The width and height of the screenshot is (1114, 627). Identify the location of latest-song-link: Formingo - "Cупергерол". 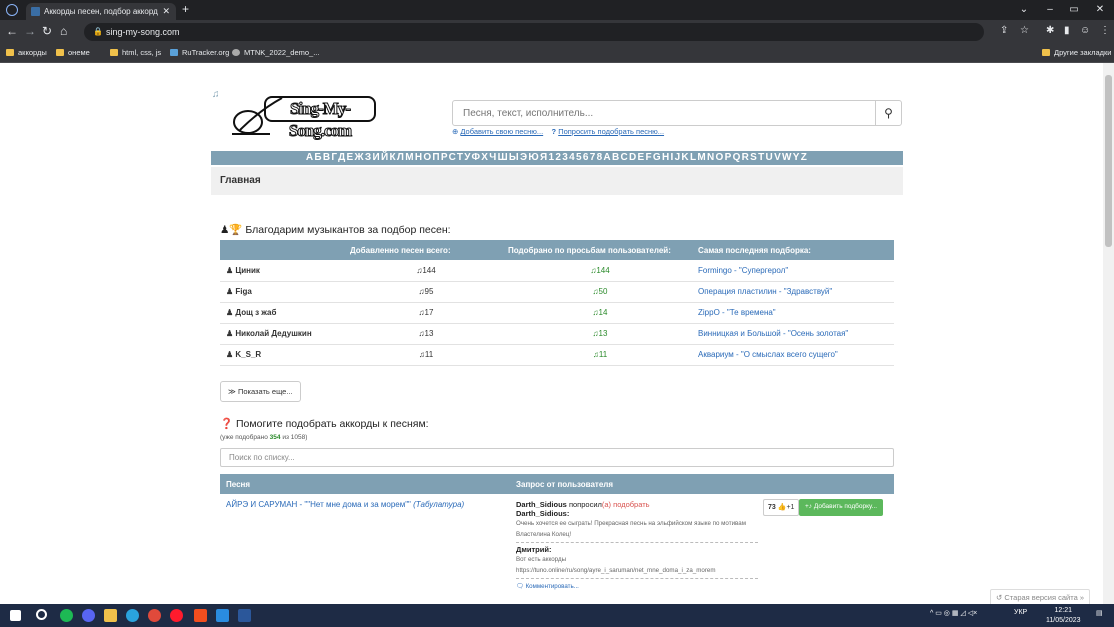
(793, 271).